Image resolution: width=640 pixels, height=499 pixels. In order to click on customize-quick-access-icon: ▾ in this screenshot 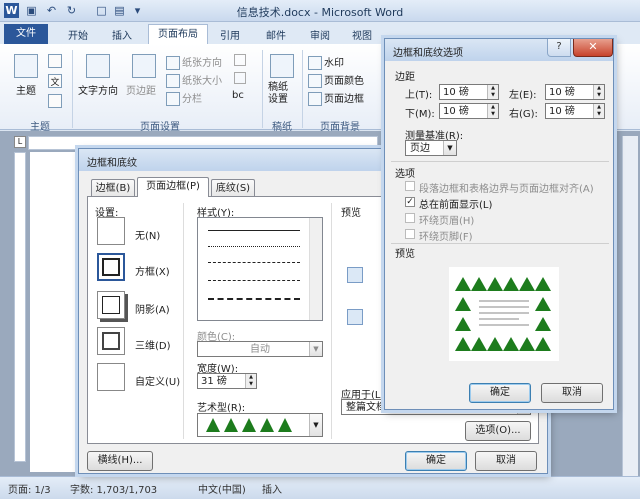, I will do `click(137, 10)`.